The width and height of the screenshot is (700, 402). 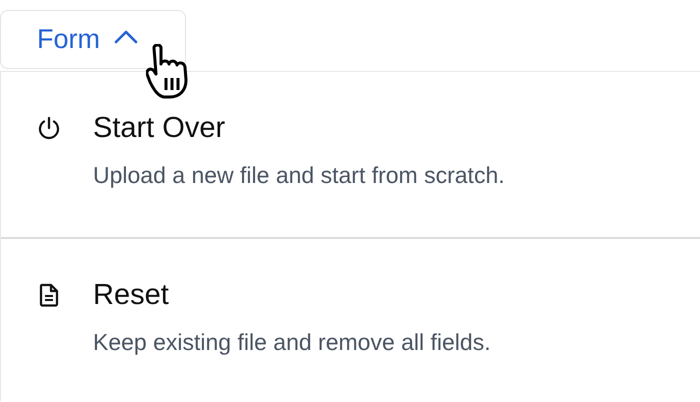 What do you see at coordinates (131, 295) in the screenshot?
I see `menu-item-title: Reset` at bounding box center [131, 295].